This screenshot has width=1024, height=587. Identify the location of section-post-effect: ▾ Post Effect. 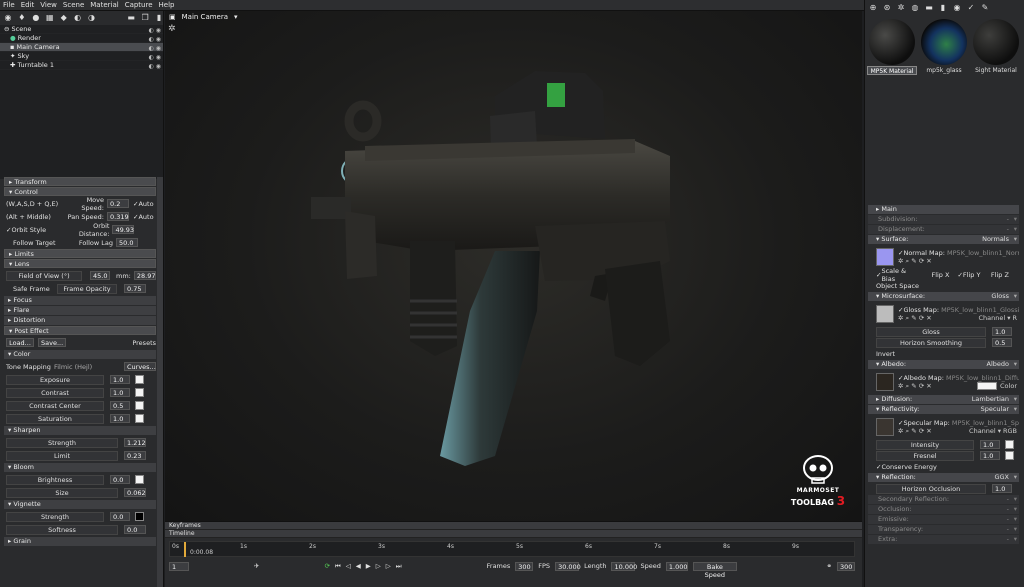
(80, 330).